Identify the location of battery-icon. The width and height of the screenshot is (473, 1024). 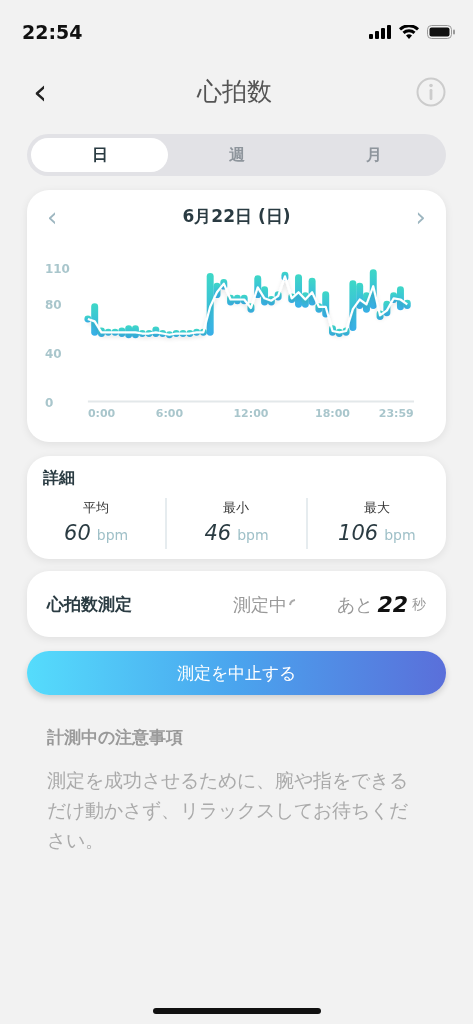
(441, 32).